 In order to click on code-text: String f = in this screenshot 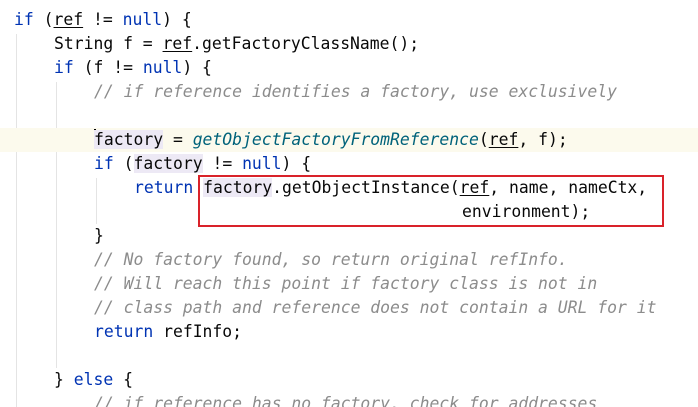, I will do `click(108, 43)`.